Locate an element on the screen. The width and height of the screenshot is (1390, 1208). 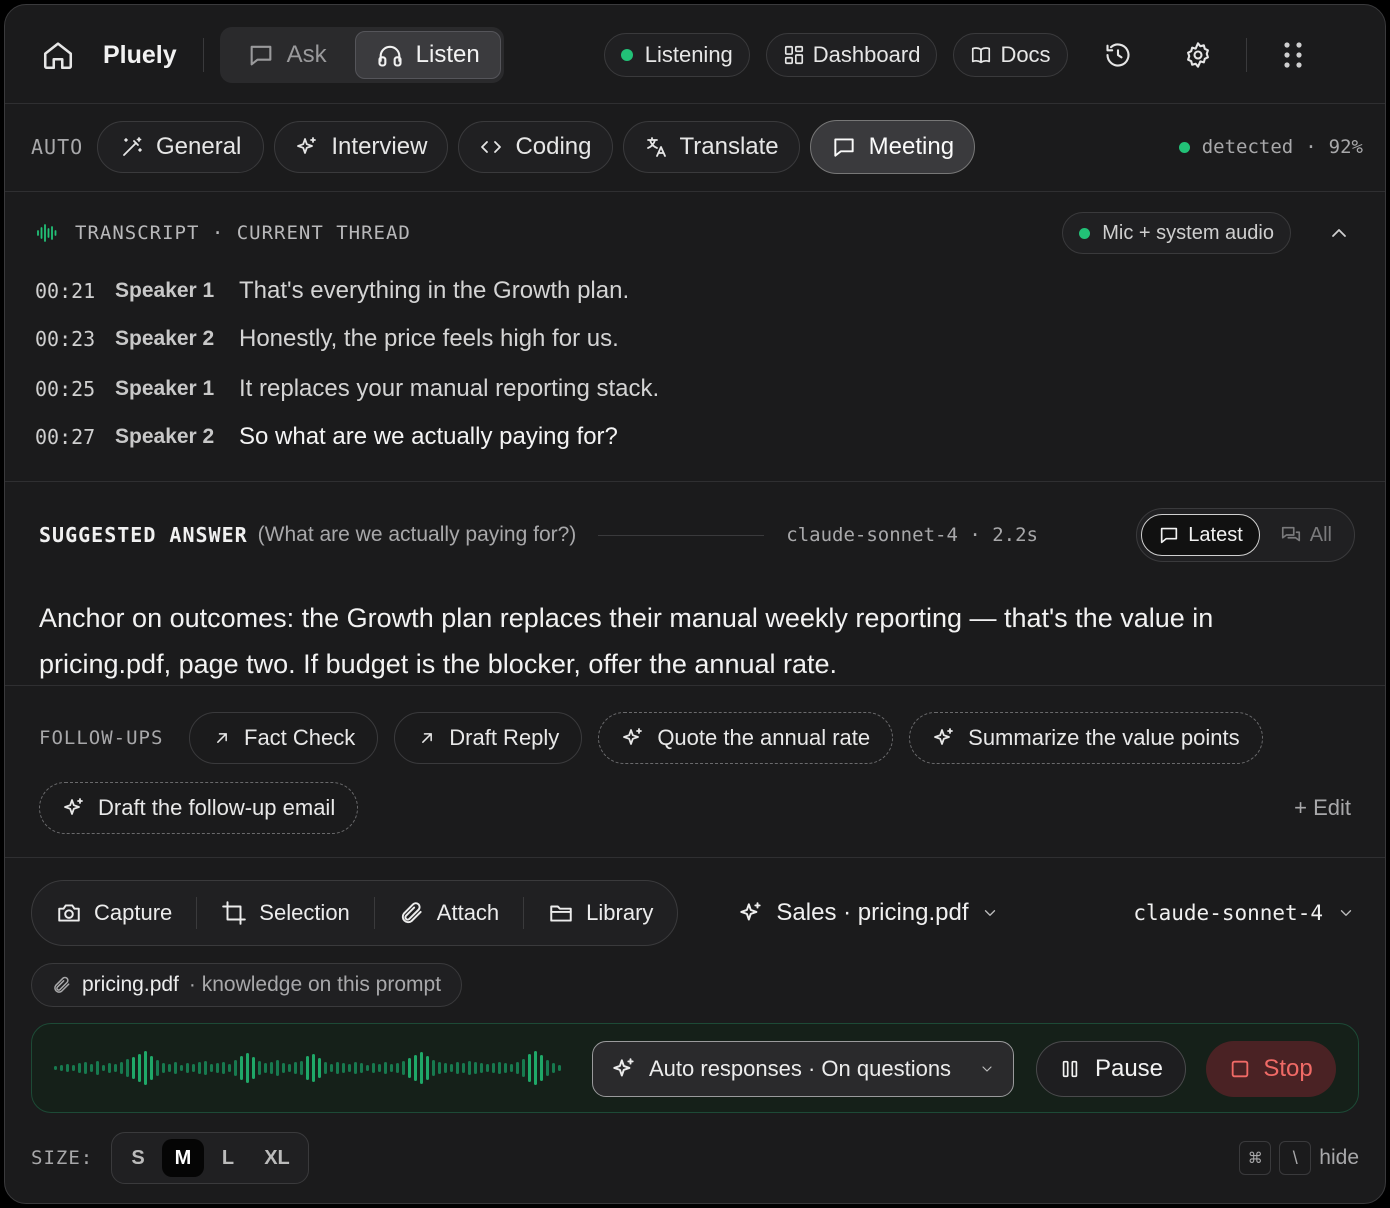
dashboard-button: Dashboard is located at coordinates (851, 55).